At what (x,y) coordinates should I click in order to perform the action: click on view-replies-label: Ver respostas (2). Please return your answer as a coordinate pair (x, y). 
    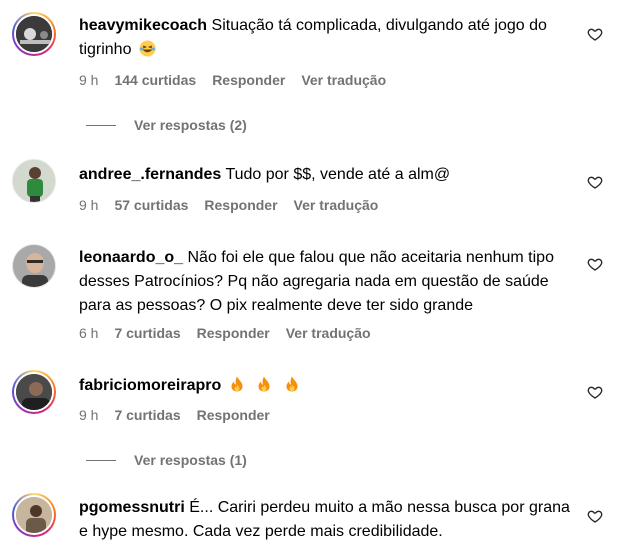
    Looking at the image, I should click on (190, 125).